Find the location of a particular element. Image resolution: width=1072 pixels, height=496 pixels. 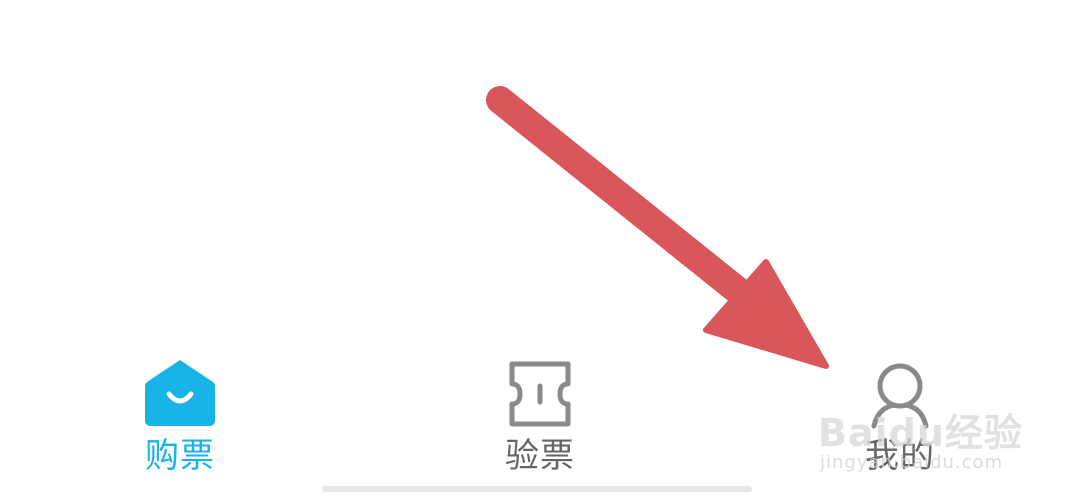

tab-buy-ticket: 购票 is located at coordinates (180, 420).